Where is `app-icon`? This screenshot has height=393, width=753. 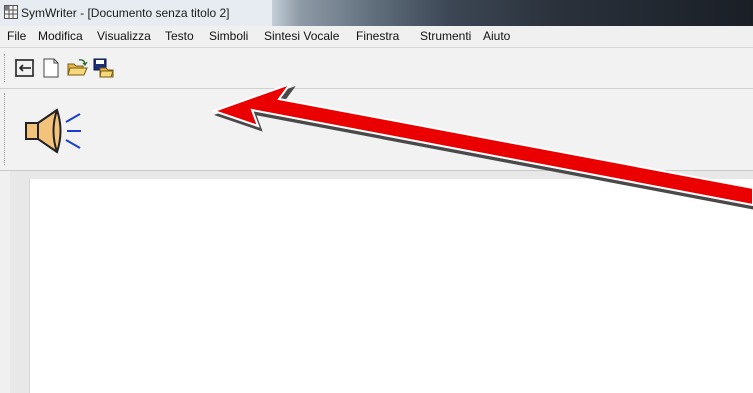
app-icon is located at coordinates (11, 12).